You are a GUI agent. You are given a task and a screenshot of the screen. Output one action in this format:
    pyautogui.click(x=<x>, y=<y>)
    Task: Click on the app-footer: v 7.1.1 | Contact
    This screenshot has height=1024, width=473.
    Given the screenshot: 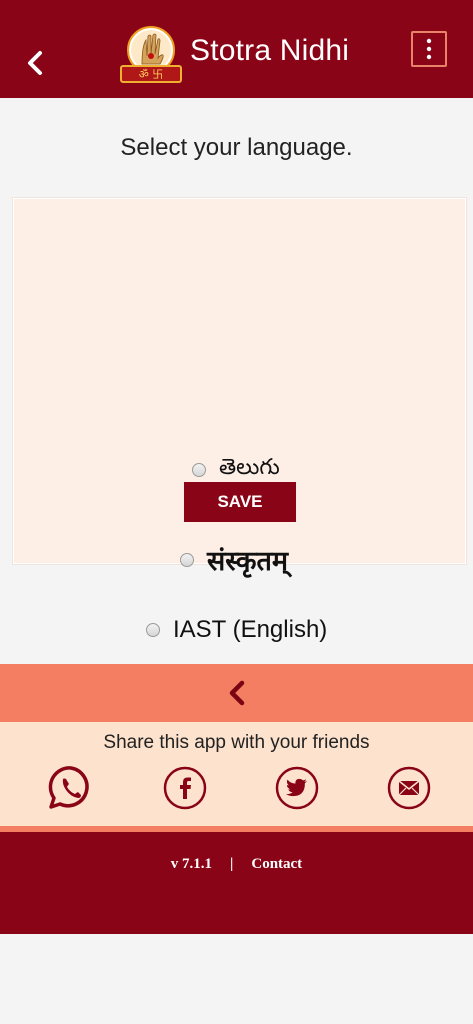 What is the action you would take?
    pyautogui.click(x=236, y=883)
    